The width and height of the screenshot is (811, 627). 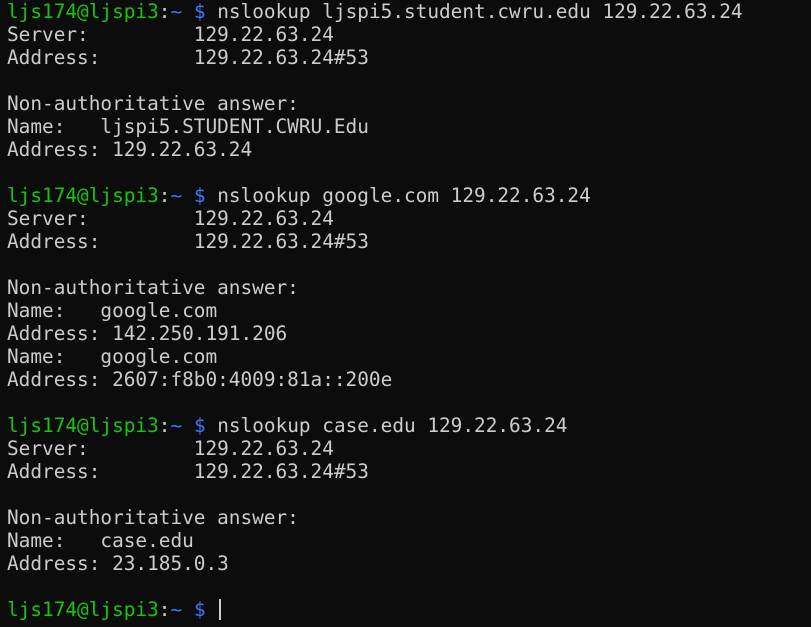 I want to click on command-text: nslookup case.edu 129.22.63.24, so click(x=392, y=425).